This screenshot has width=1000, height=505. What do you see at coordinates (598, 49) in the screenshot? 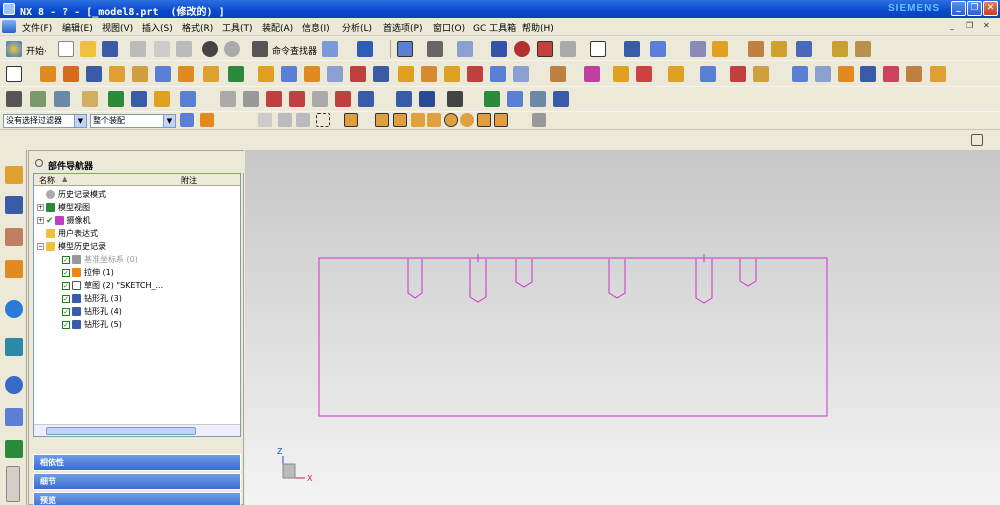
I see `background-icon` at bounding box center [598, 49].